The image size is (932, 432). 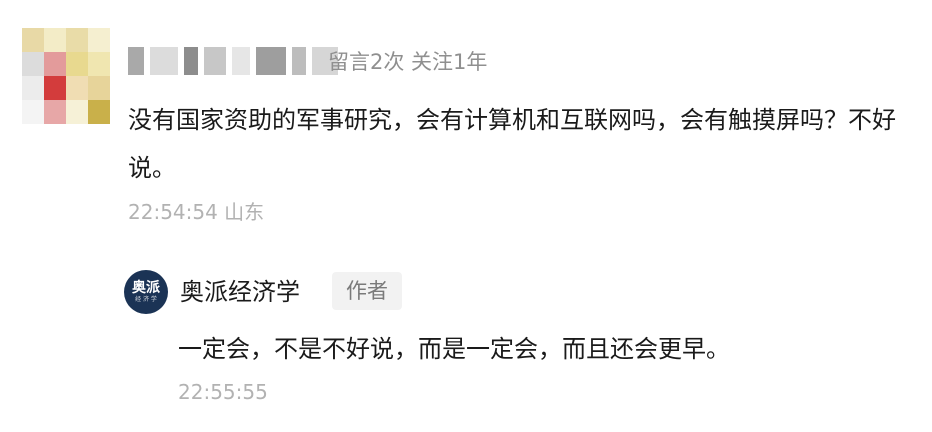 I want to click on commenter-name-blurred, so click(x=233, y=61).